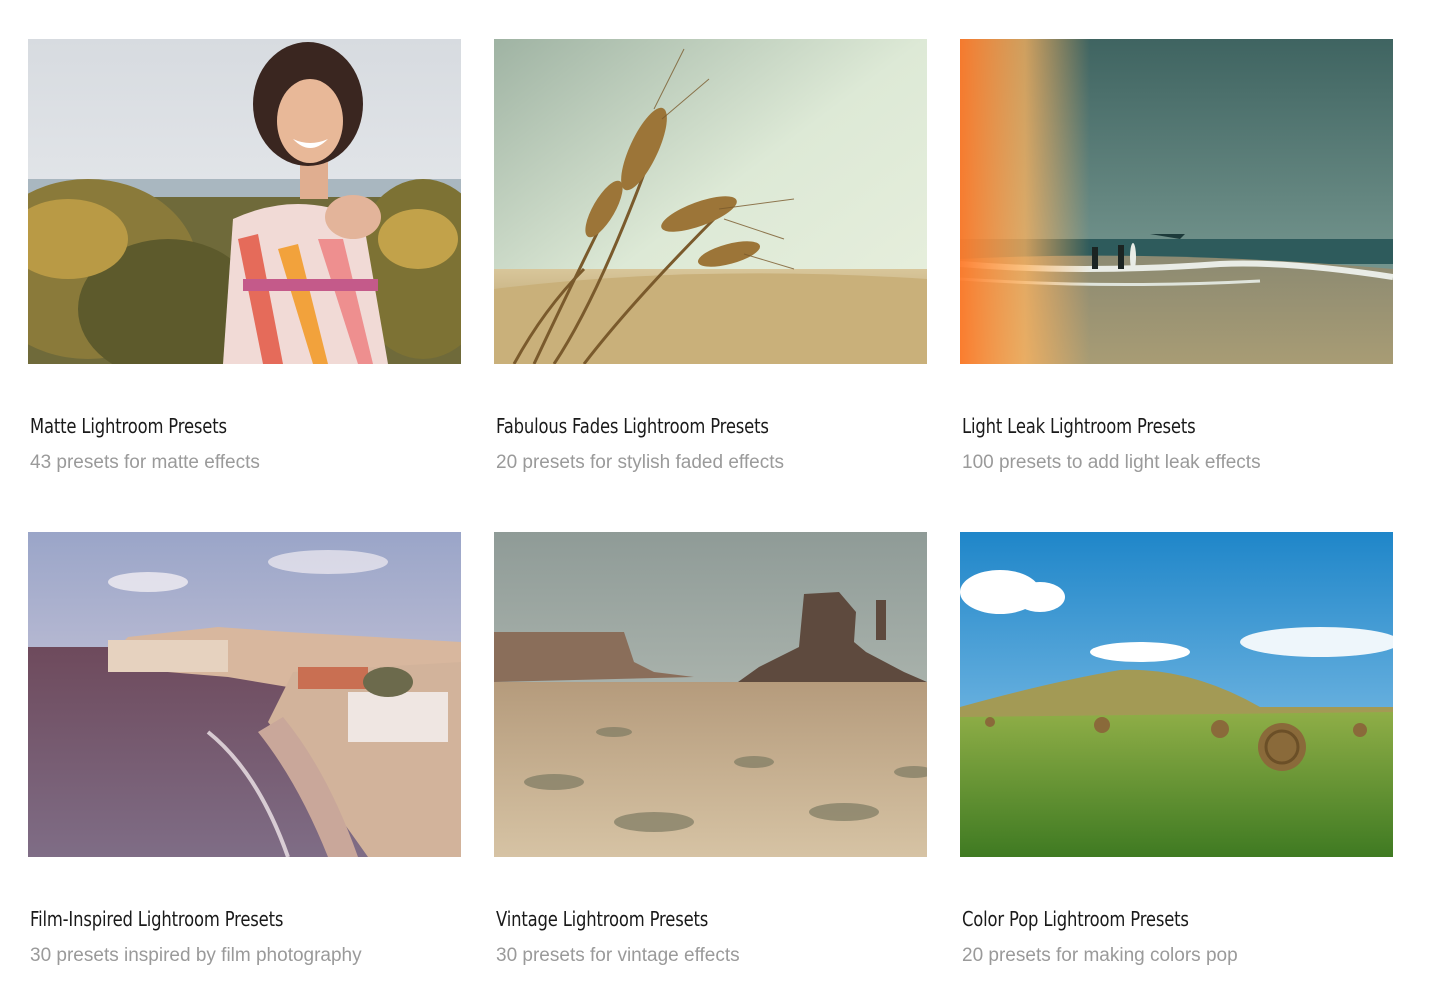 This screenshot has width=1429, height=988. Describe the element at coordinates (1079, 426) in the screenshot. I see `preset-title: Light Leak Lightroom Presets` at that location.